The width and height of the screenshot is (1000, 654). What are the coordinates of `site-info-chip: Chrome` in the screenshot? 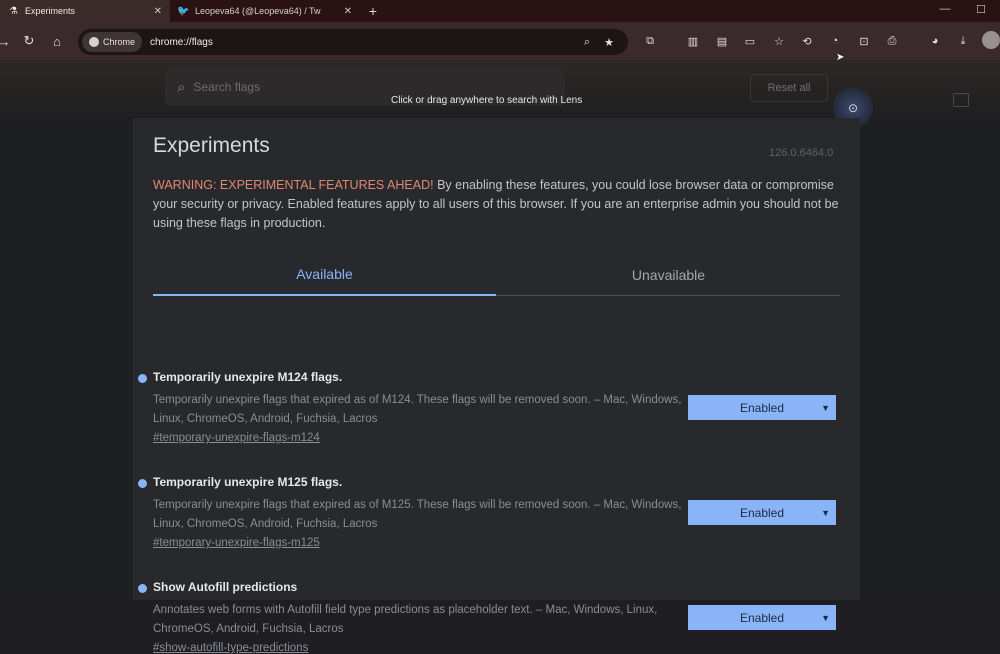 It's located at (112, 42).